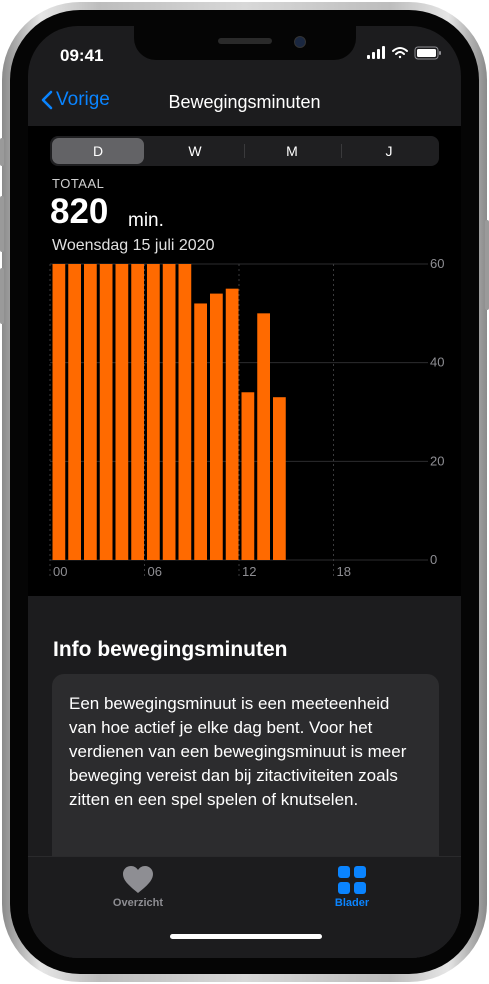 Image resolution: width=489 pixels, height=984 pixels. What do you see at coordinates (98, 151) in the screenshot?
I see `segment-day: D` at bounding box center [98, 151].